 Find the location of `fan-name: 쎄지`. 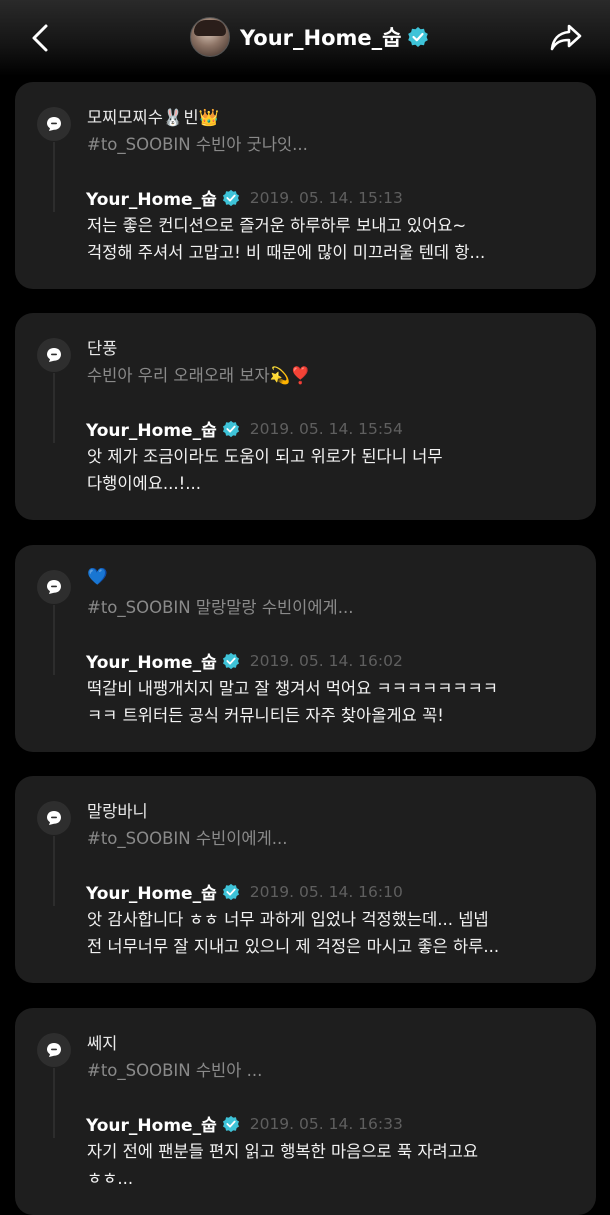

fan-name: 쎄지 is located at coordinates (102, 1043).